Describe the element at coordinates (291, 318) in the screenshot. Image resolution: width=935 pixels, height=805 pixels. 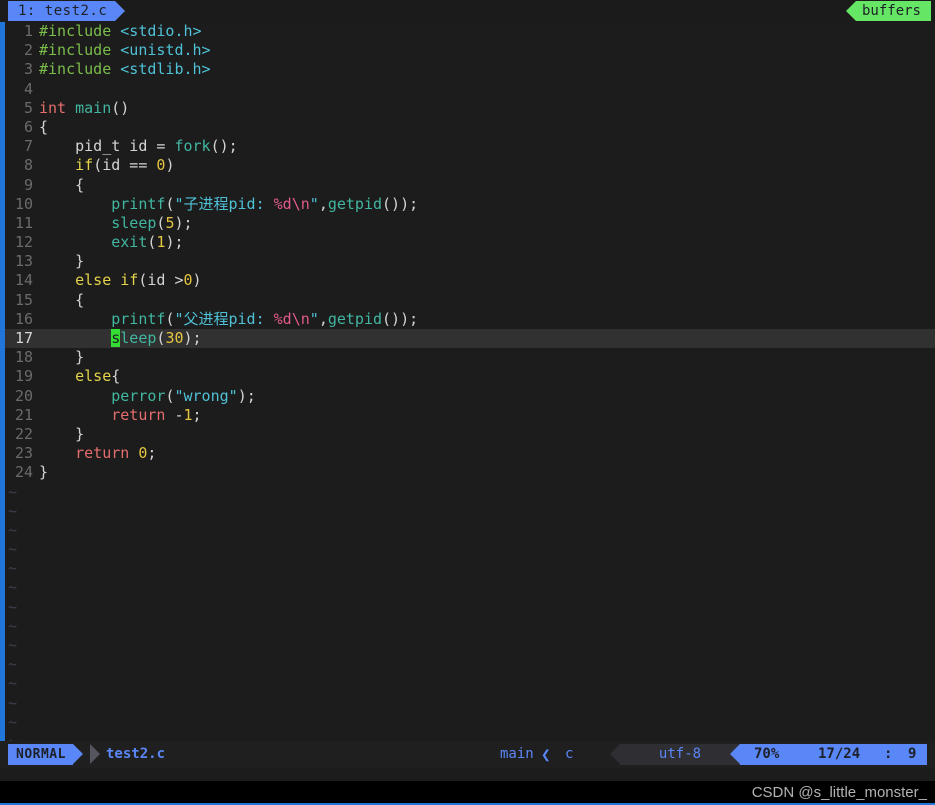
I see `code-token: %d\n` at that location.